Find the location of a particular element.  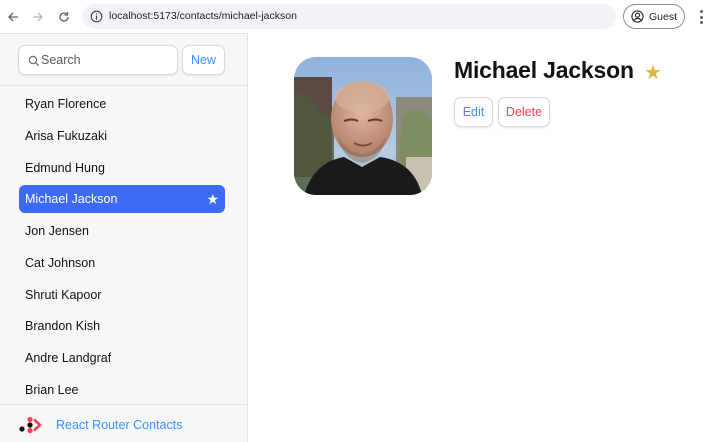

profile-button: Guest is located at coordinates (654, 16).